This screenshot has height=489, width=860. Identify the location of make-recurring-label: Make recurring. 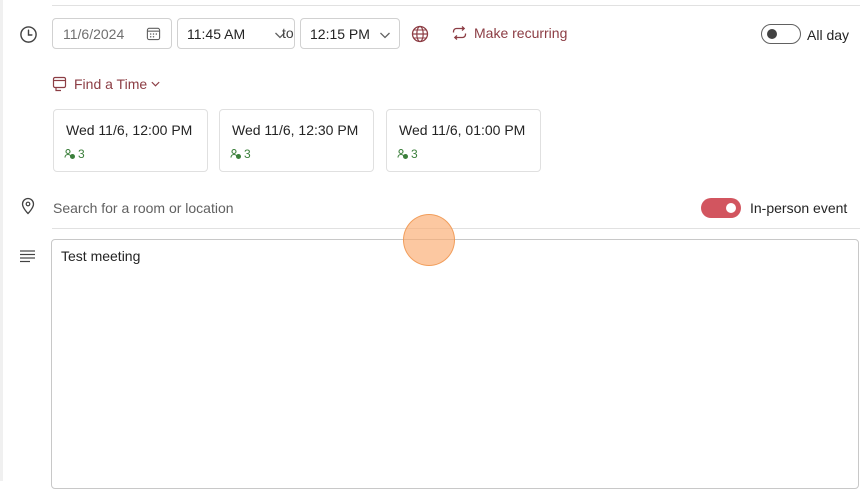
(521, 33).